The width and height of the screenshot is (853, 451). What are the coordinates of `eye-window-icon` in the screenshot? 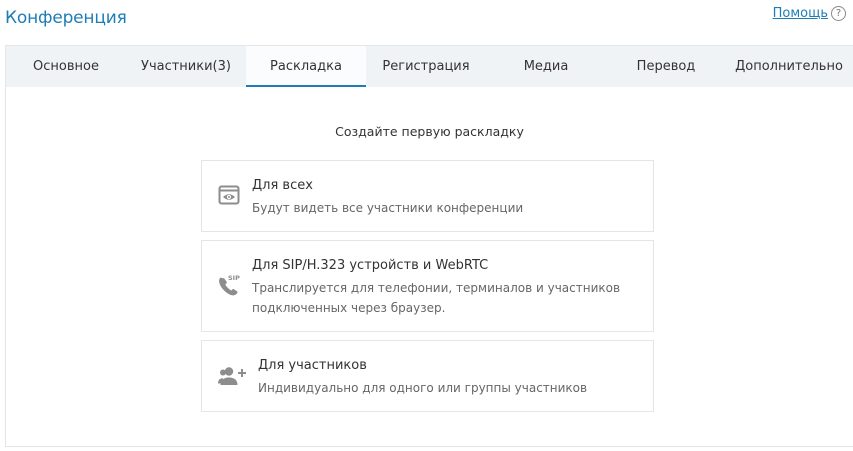 It's located at (229, 197).